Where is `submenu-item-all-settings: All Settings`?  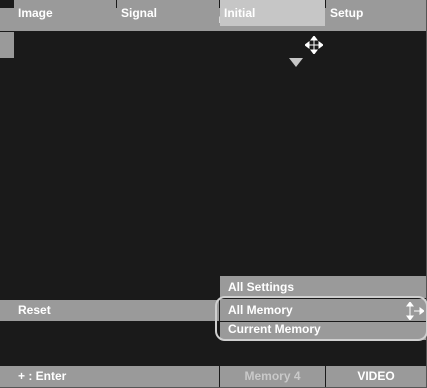
submenu-item-all-settings: All Settings is located at coordinates (323, 287).